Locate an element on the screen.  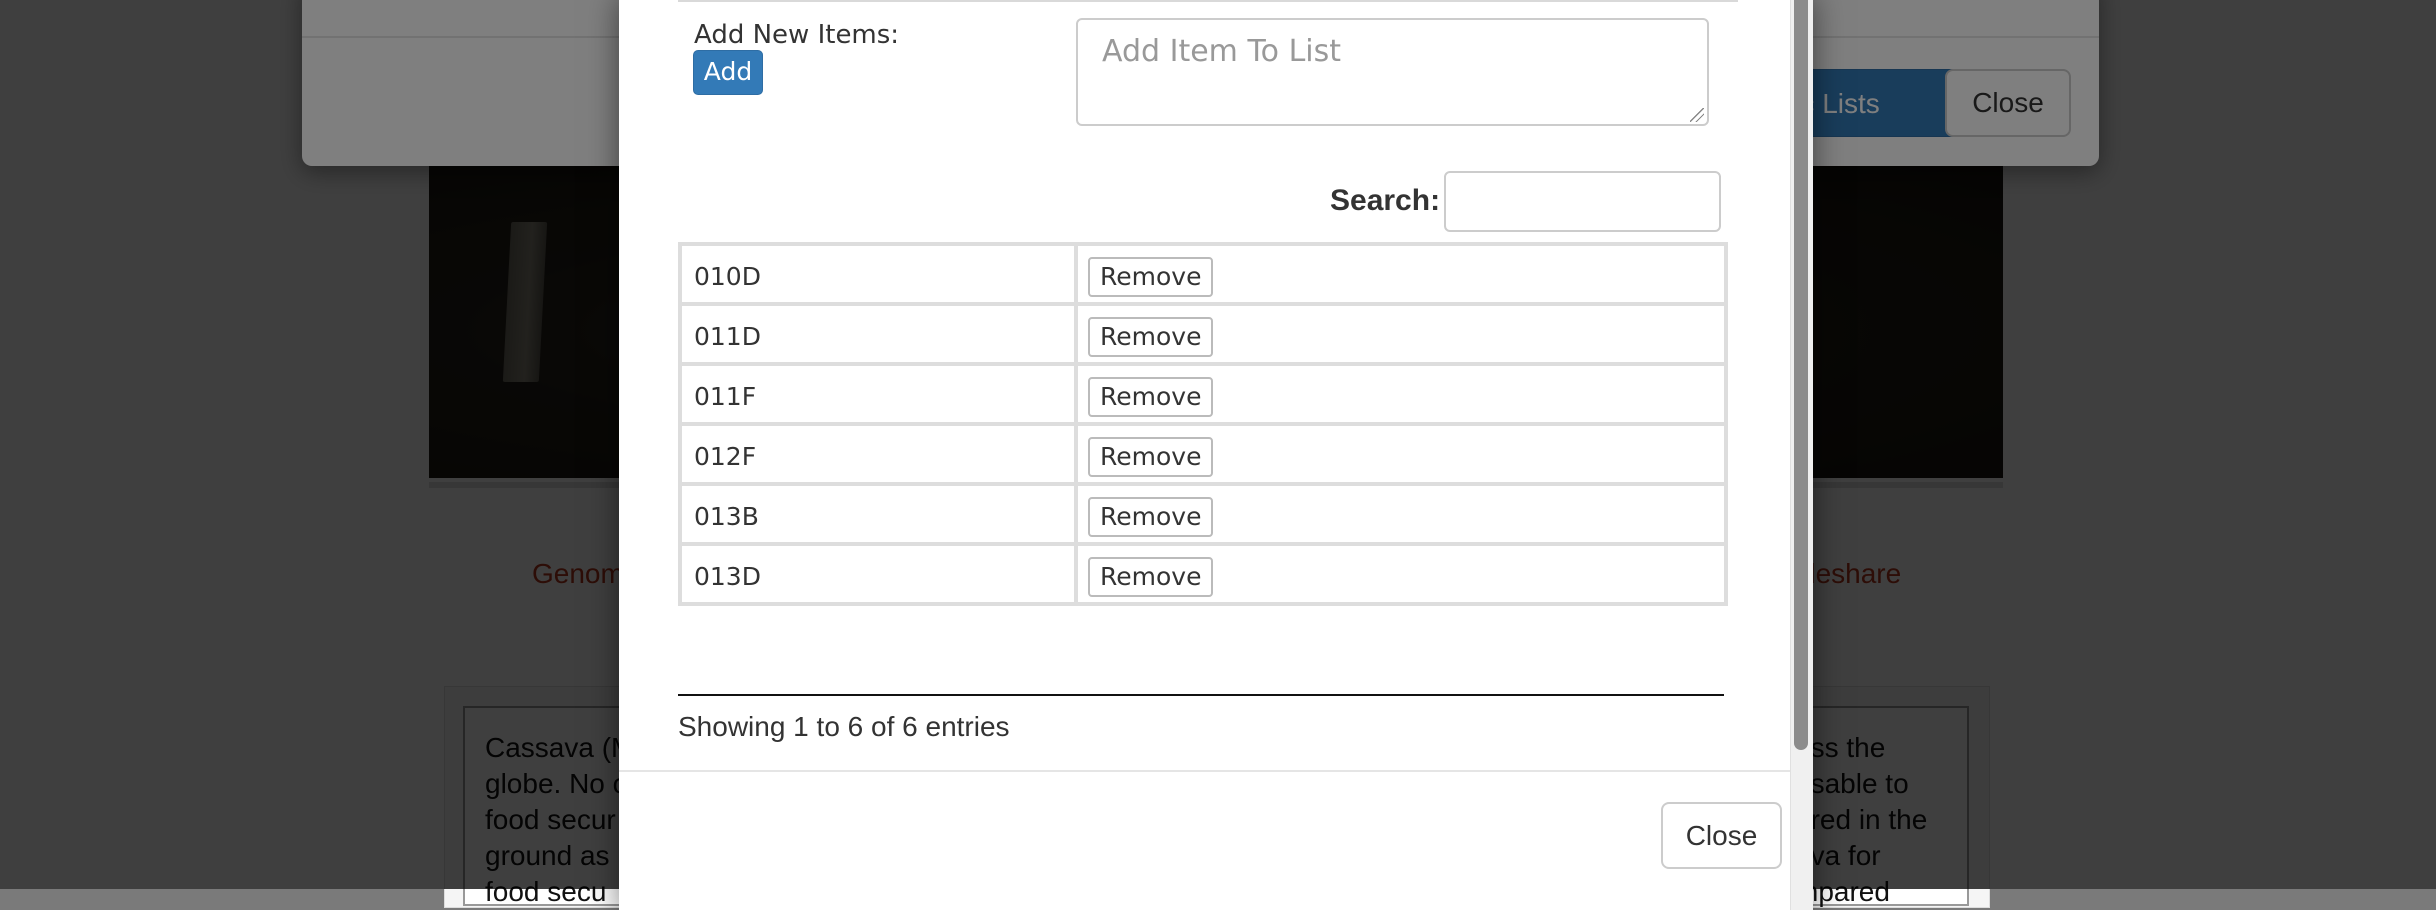
table-row: 013B Remove is located at coordinates (1203, 514).